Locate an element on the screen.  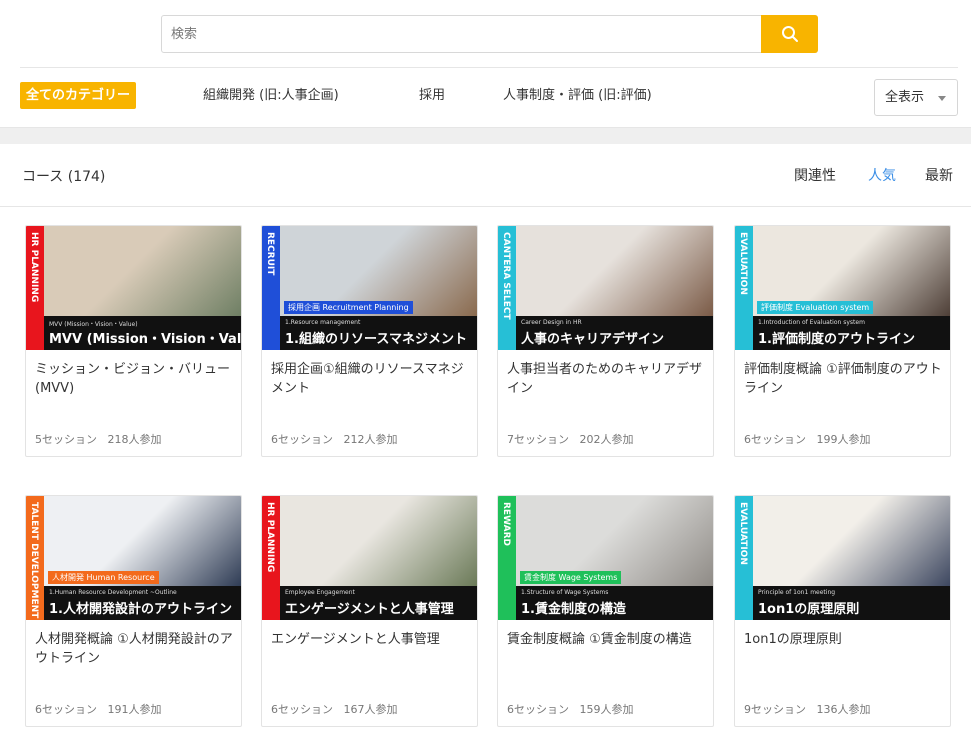
course-title: 採用企画①組織のリソースマネジメント is located at coordinates (367, 379).